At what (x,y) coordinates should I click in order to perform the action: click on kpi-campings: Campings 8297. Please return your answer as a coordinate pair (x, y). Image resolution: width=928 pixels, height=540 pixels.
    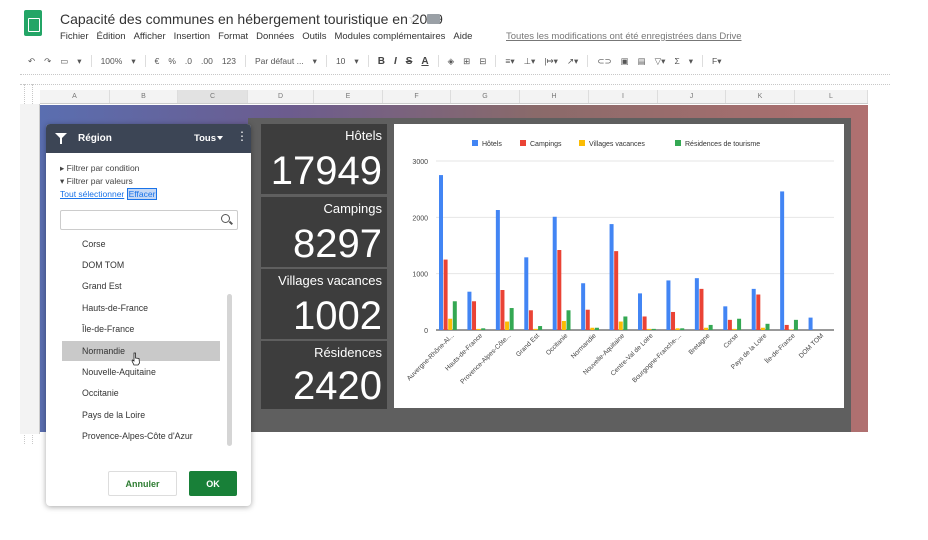
    Looking at the image, I should click on (324, 232).